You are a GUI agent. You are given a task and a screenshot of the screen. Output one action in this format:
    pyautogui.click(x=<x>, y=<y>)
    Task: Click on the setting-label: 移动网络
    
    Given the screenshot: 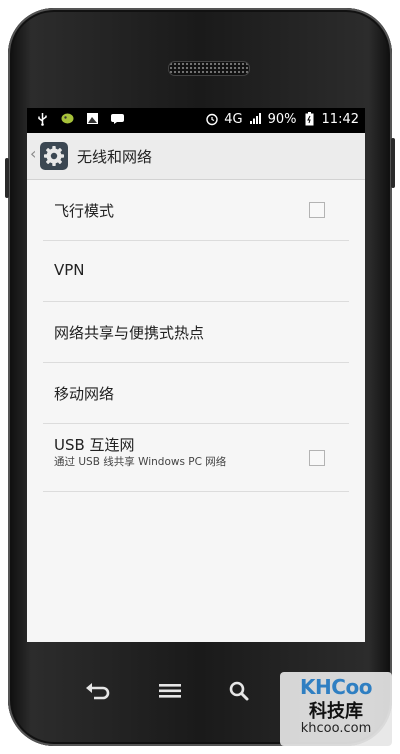 What is the action you would take?
    pyautogui.click(x=84, y=394)
    